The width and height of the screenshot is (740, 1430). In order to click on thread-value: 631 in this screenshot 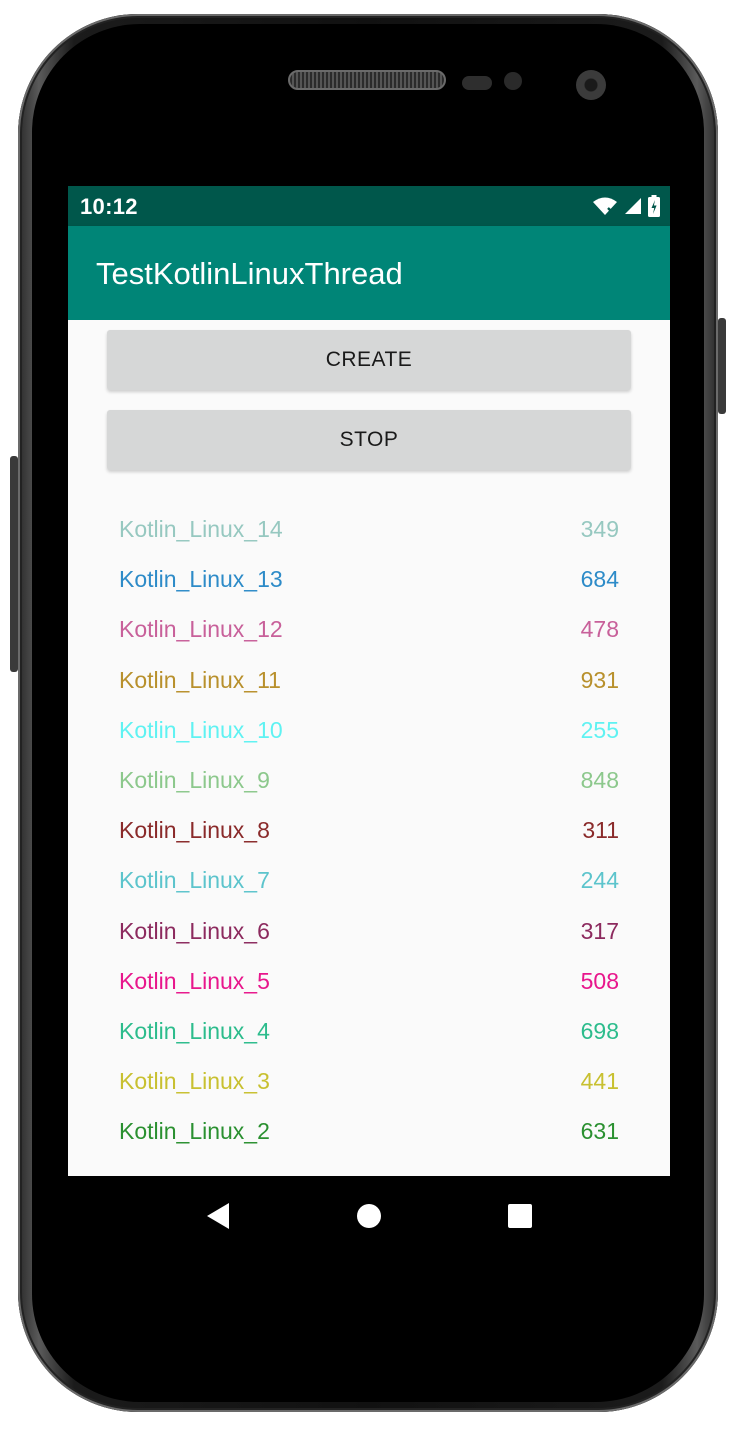, I will do `click(599, 1131)`.